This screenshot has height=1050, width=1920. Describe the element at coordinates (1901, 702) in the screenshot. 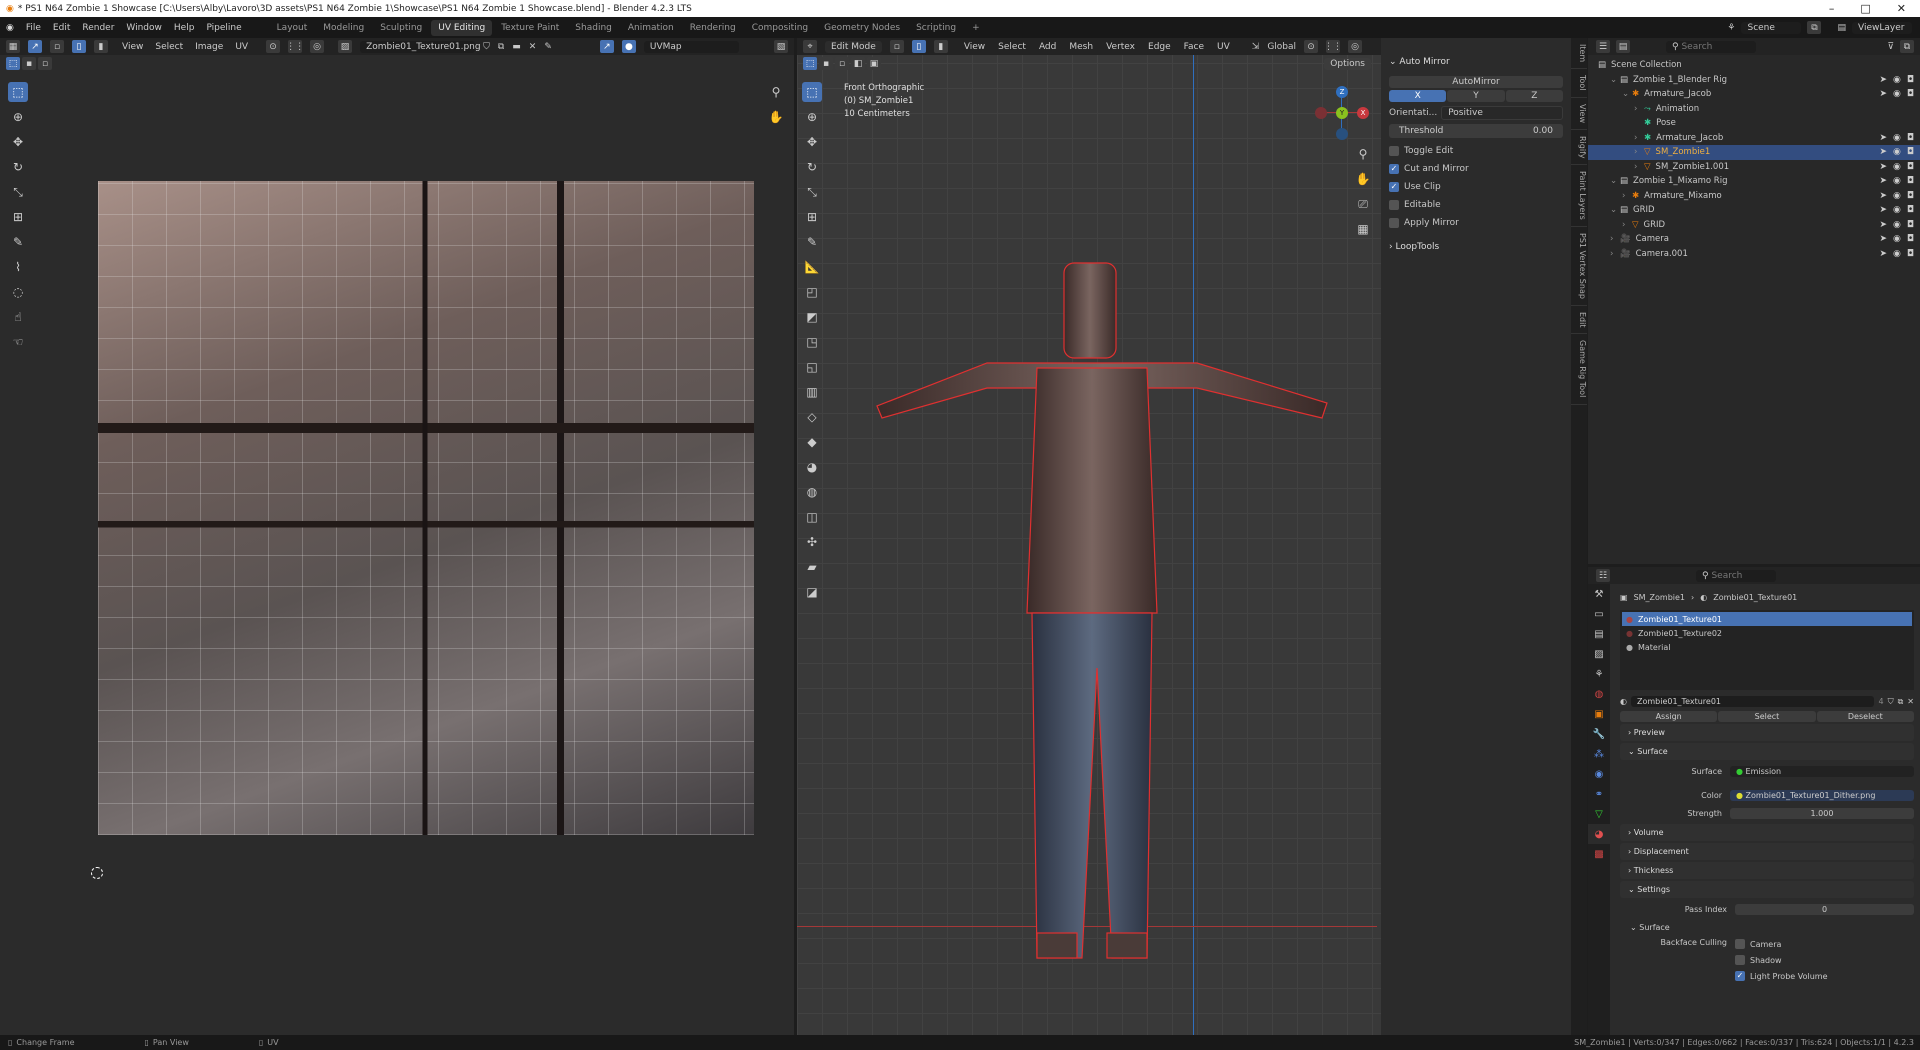

I see `duplicate-icon: ⧉` at that location.